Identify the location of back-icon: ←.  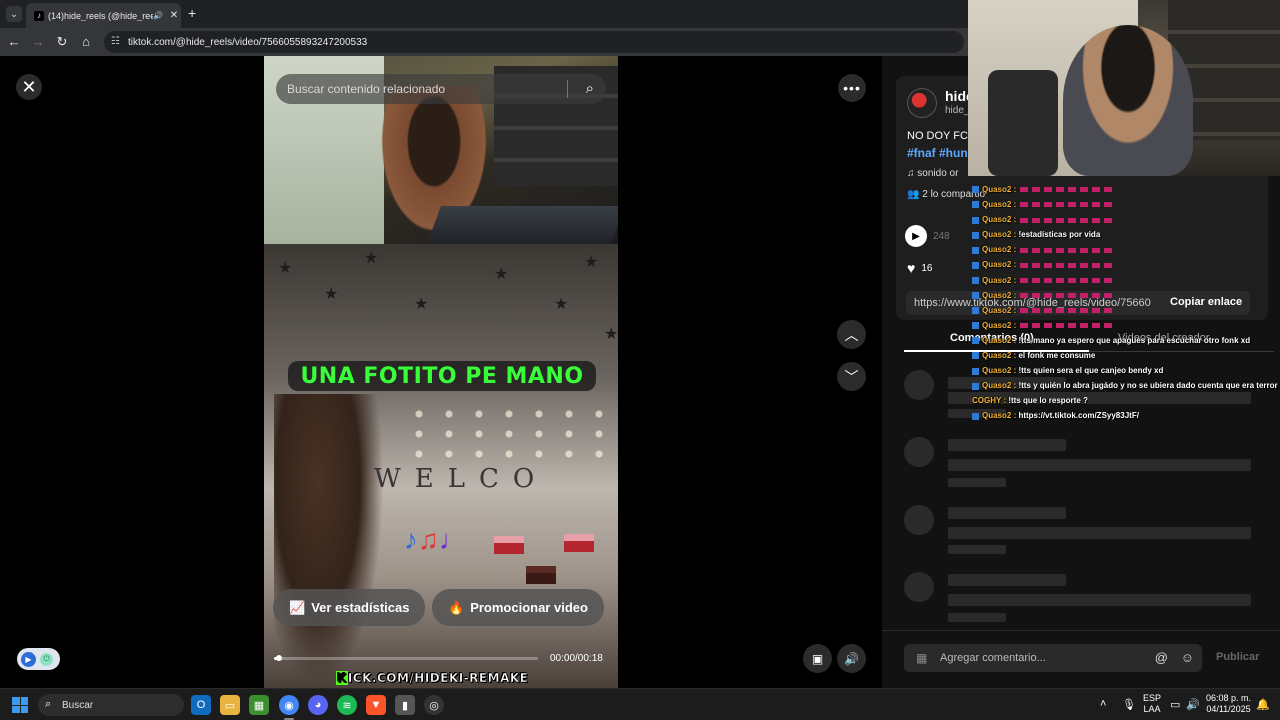
(14, 41).